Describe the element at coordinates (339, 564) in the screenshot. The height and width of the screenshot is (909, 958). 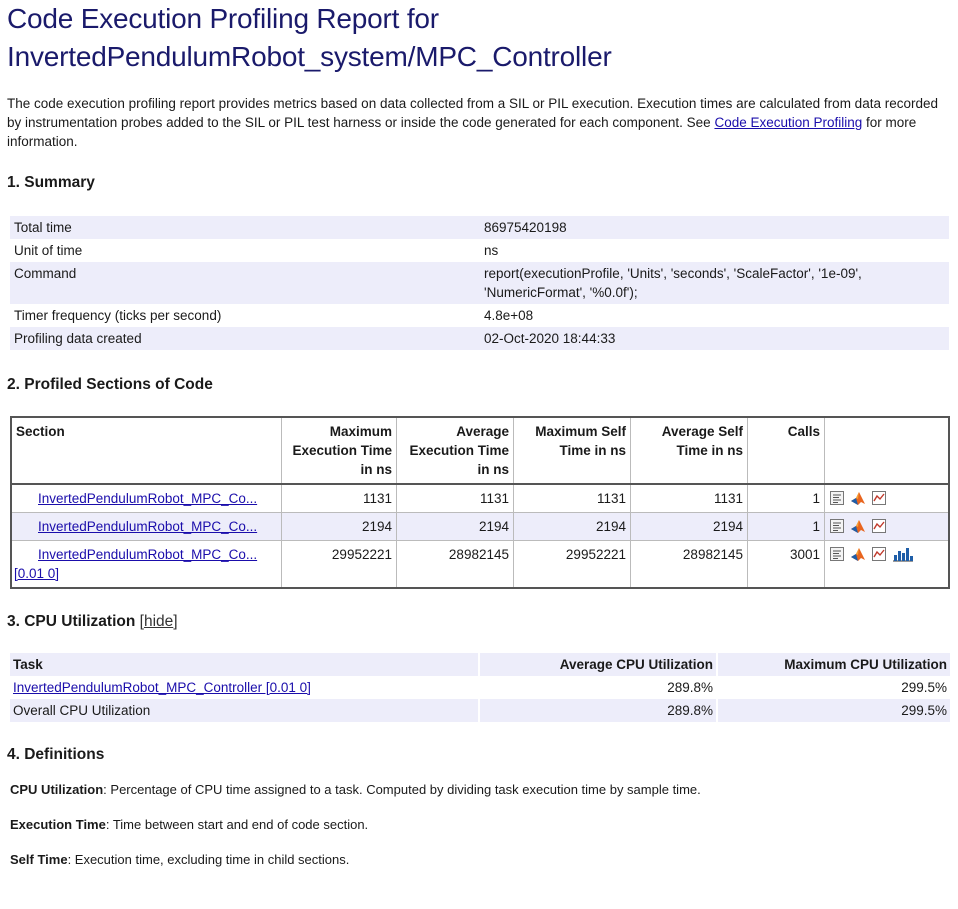
I see `max-exec-cell: 29952221` at that location.